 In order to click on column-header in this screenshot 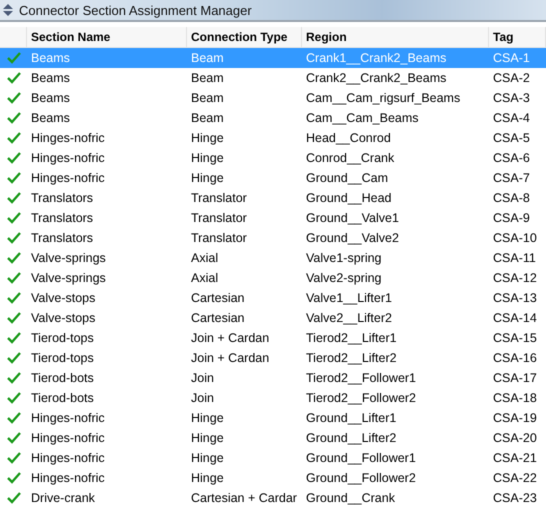, I will do `click(13, 37)`.